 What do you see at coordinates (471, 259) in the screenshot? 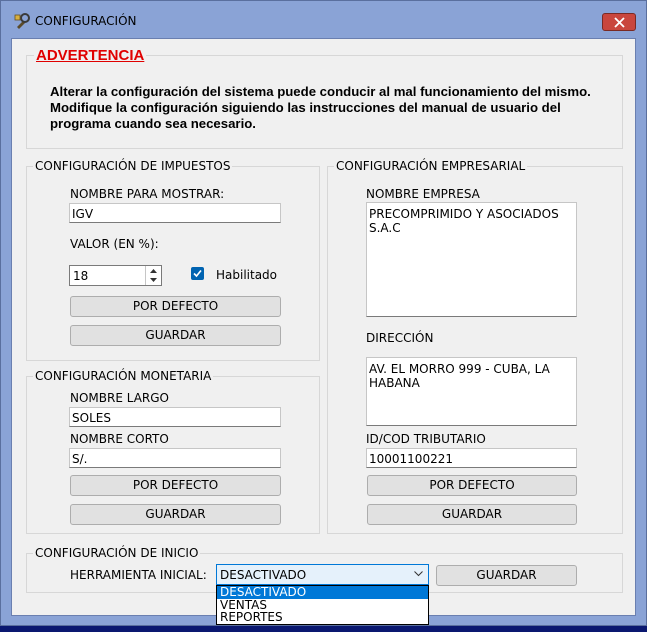
I see `company-name-input: PRECOMPRIMIDO Y ASOCIADOS S.A.C` at bounding box center [471, 259].